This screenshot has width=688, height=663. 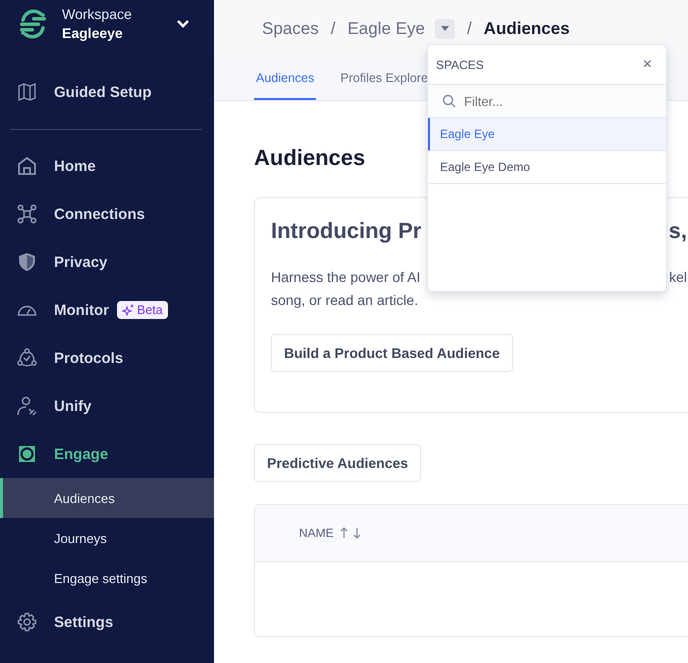 I want to click on sidebar-label: Monitor, so click(x=81, y=310).